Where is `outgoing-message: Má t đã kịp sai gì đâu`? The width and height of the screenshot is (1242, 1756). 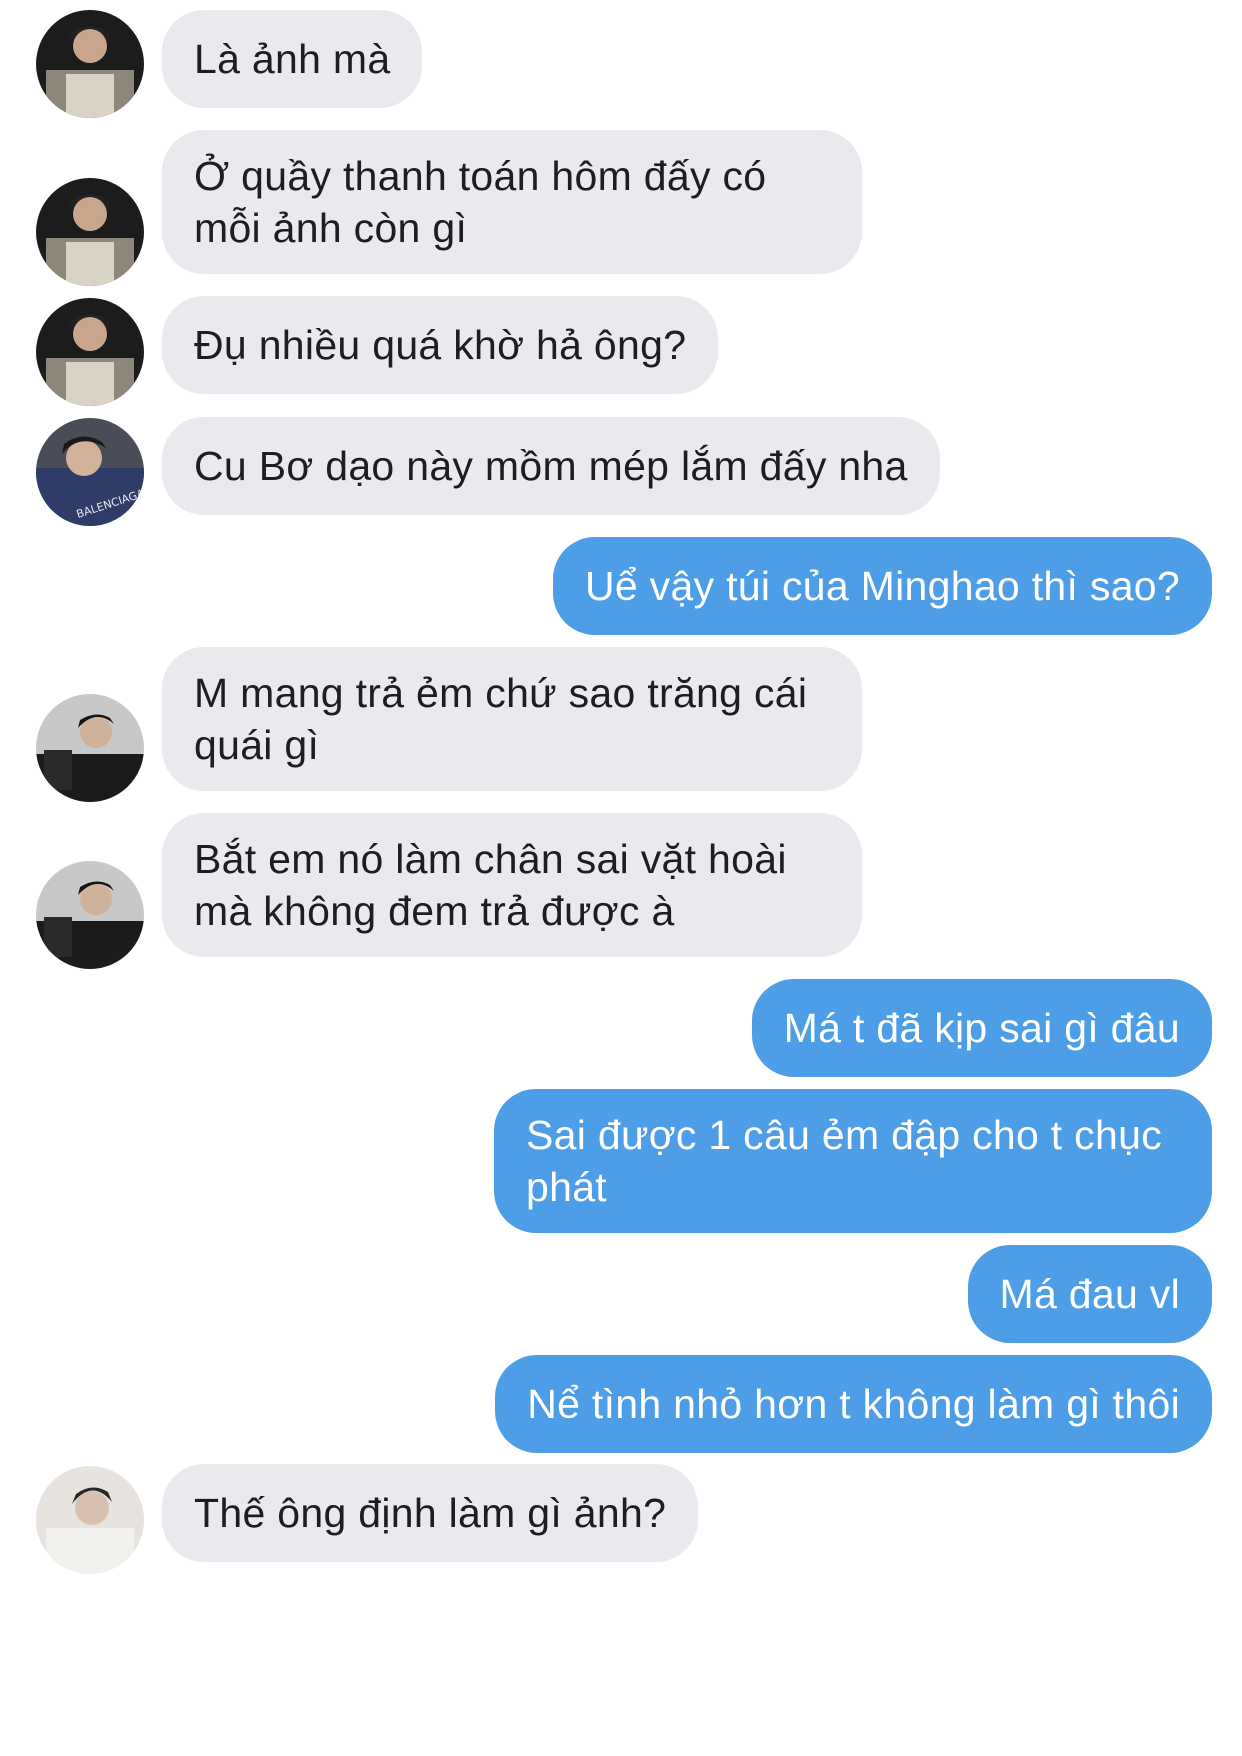
outgoing-message: Má t đã kịp sai gì đâu is located at coordinates (981, 1028).